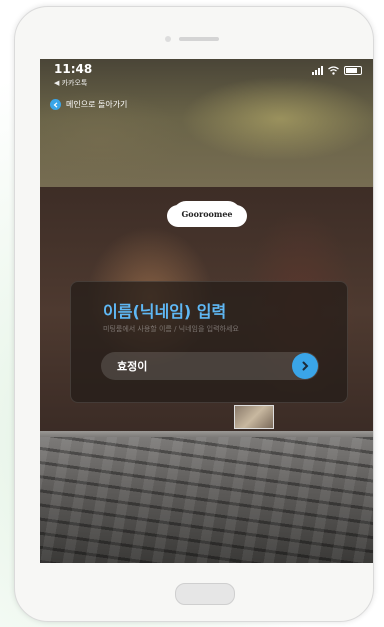 The width and height of the screenshot is (384, 627). What do you see at coordinates (333, 70) in the screenshot?
I see `wifi-icon` at bounding box center [333, 70].